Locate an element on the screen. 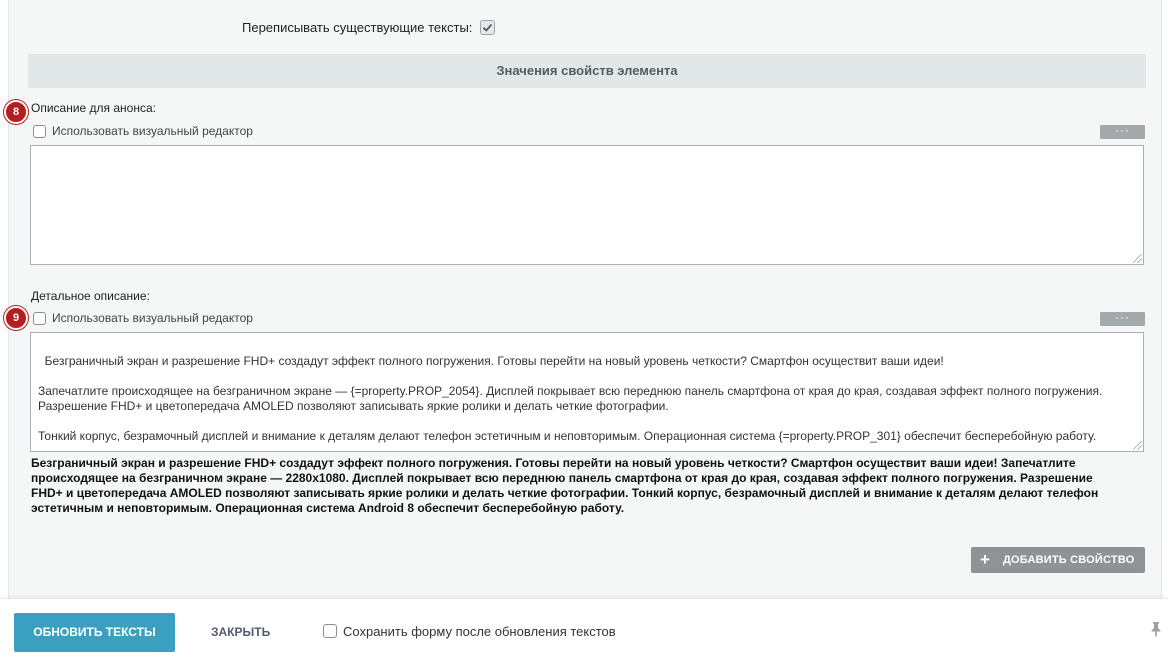  step-badge-8: 8 is located at coordinates (16, 112).